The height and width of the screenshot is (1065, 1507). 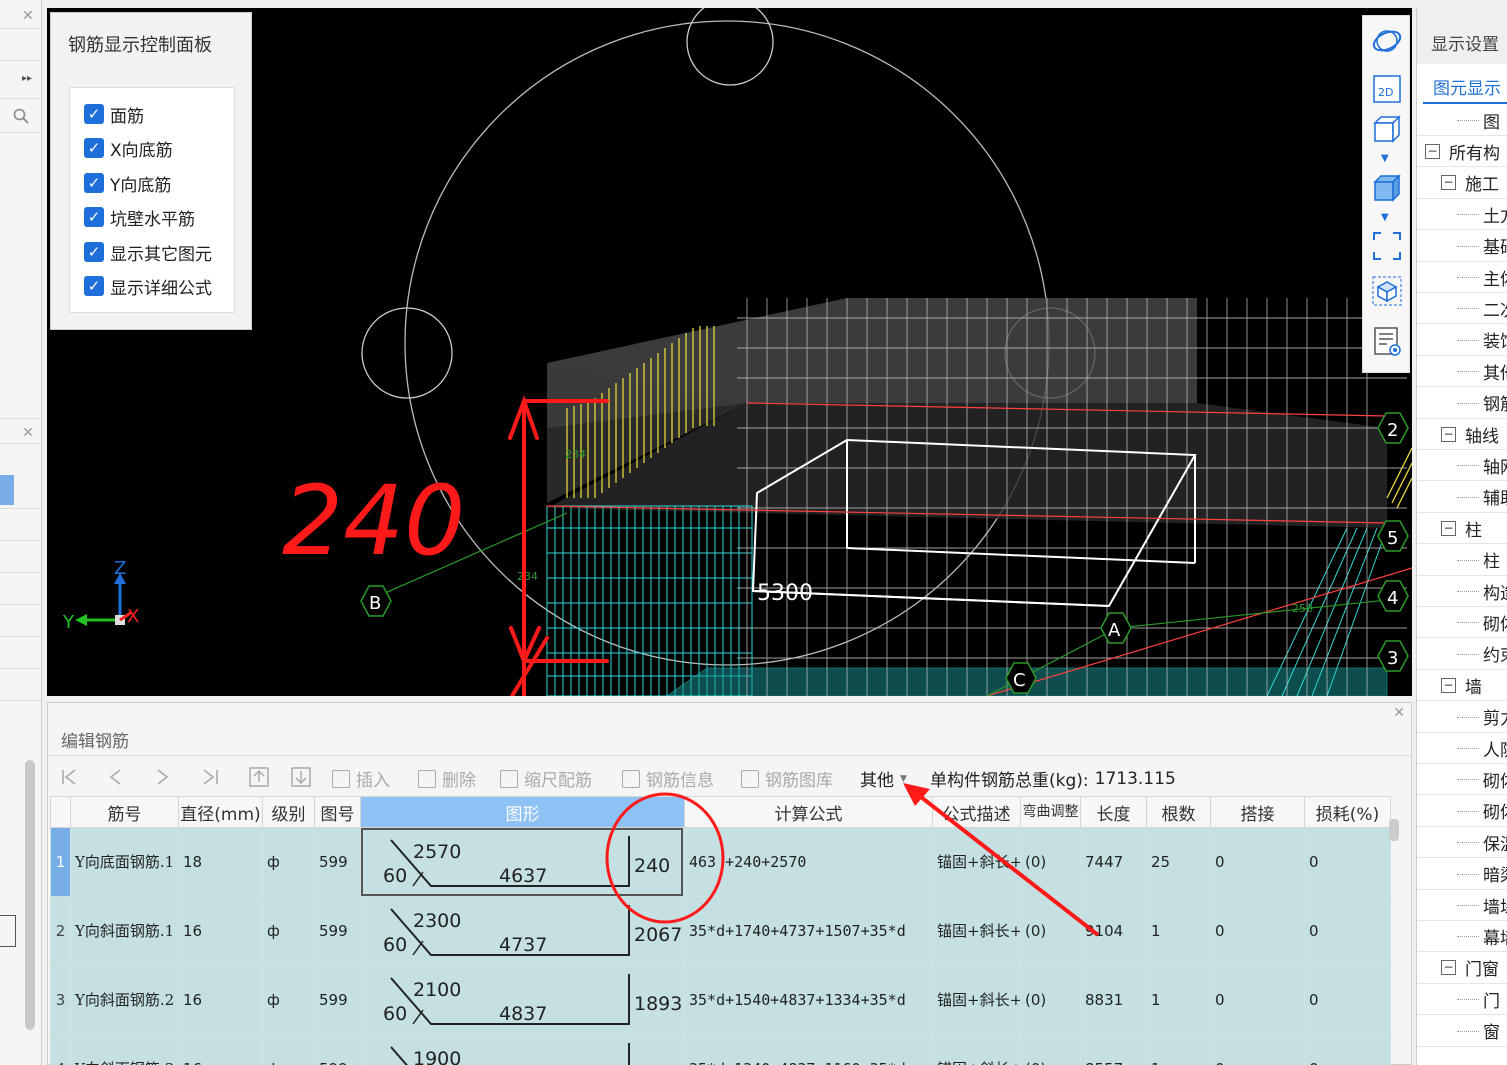 I want to click on scale-rebar-button: 缩尺配筋, so click(x=546, y=778).